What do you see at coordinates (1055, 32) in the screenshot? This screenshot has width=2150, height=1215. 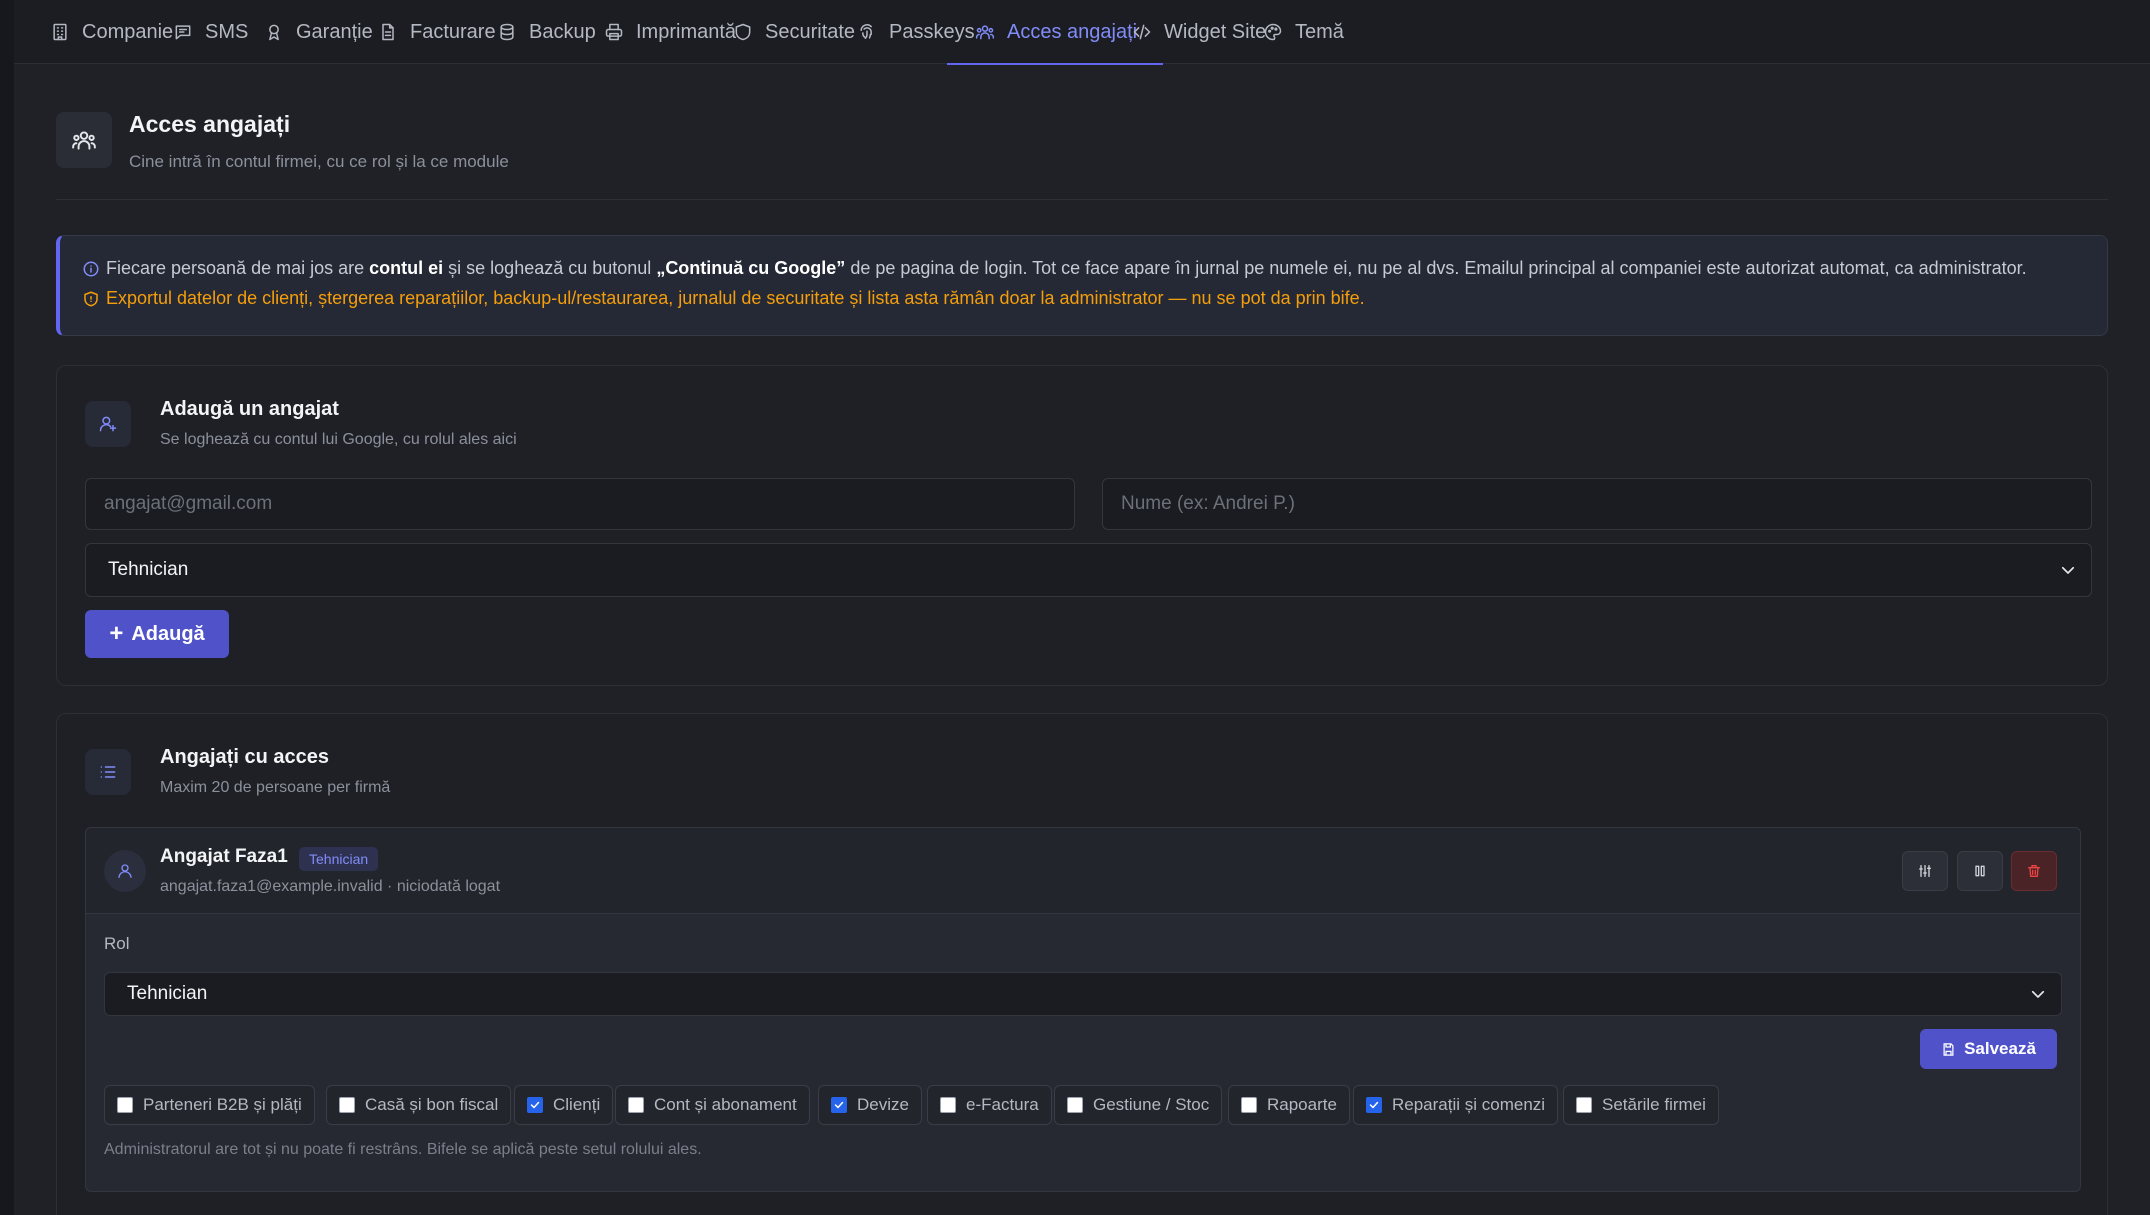 I see `tab-acces-angajati: Acces angajați` at bounding box center [1055, 32].